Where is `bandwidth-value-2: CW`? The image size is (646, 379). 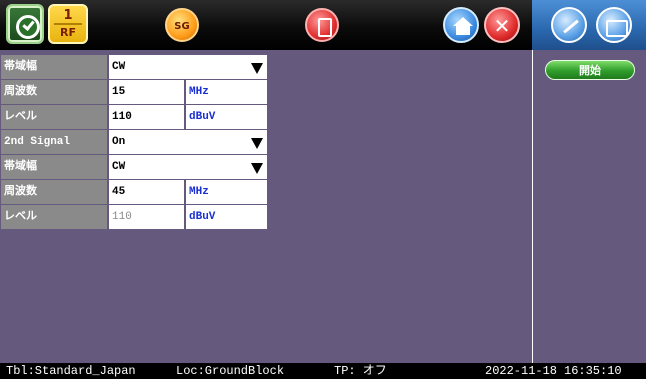
bandwidth-value-2: CW is located at coordinates (119, 167).